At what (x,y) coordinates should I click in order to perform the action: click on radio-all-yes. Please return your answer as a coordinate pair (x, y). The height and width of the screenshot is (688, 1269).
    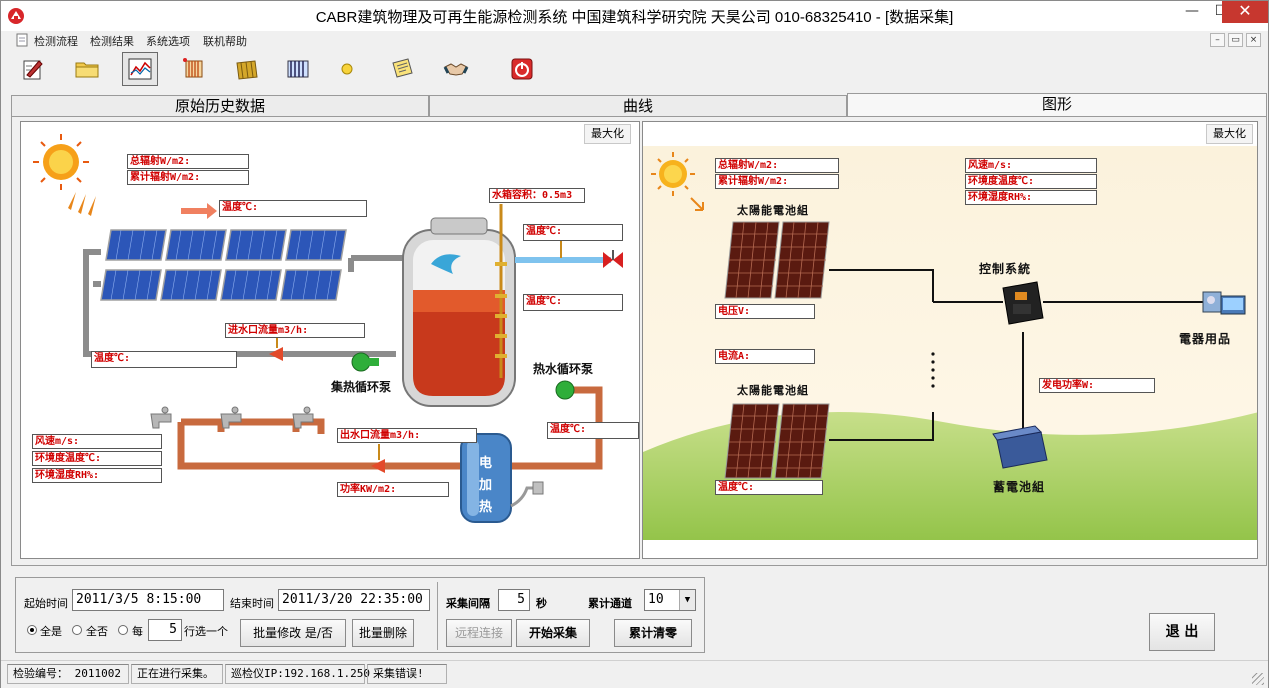
    Looking at the image, I should click on (32, 630).